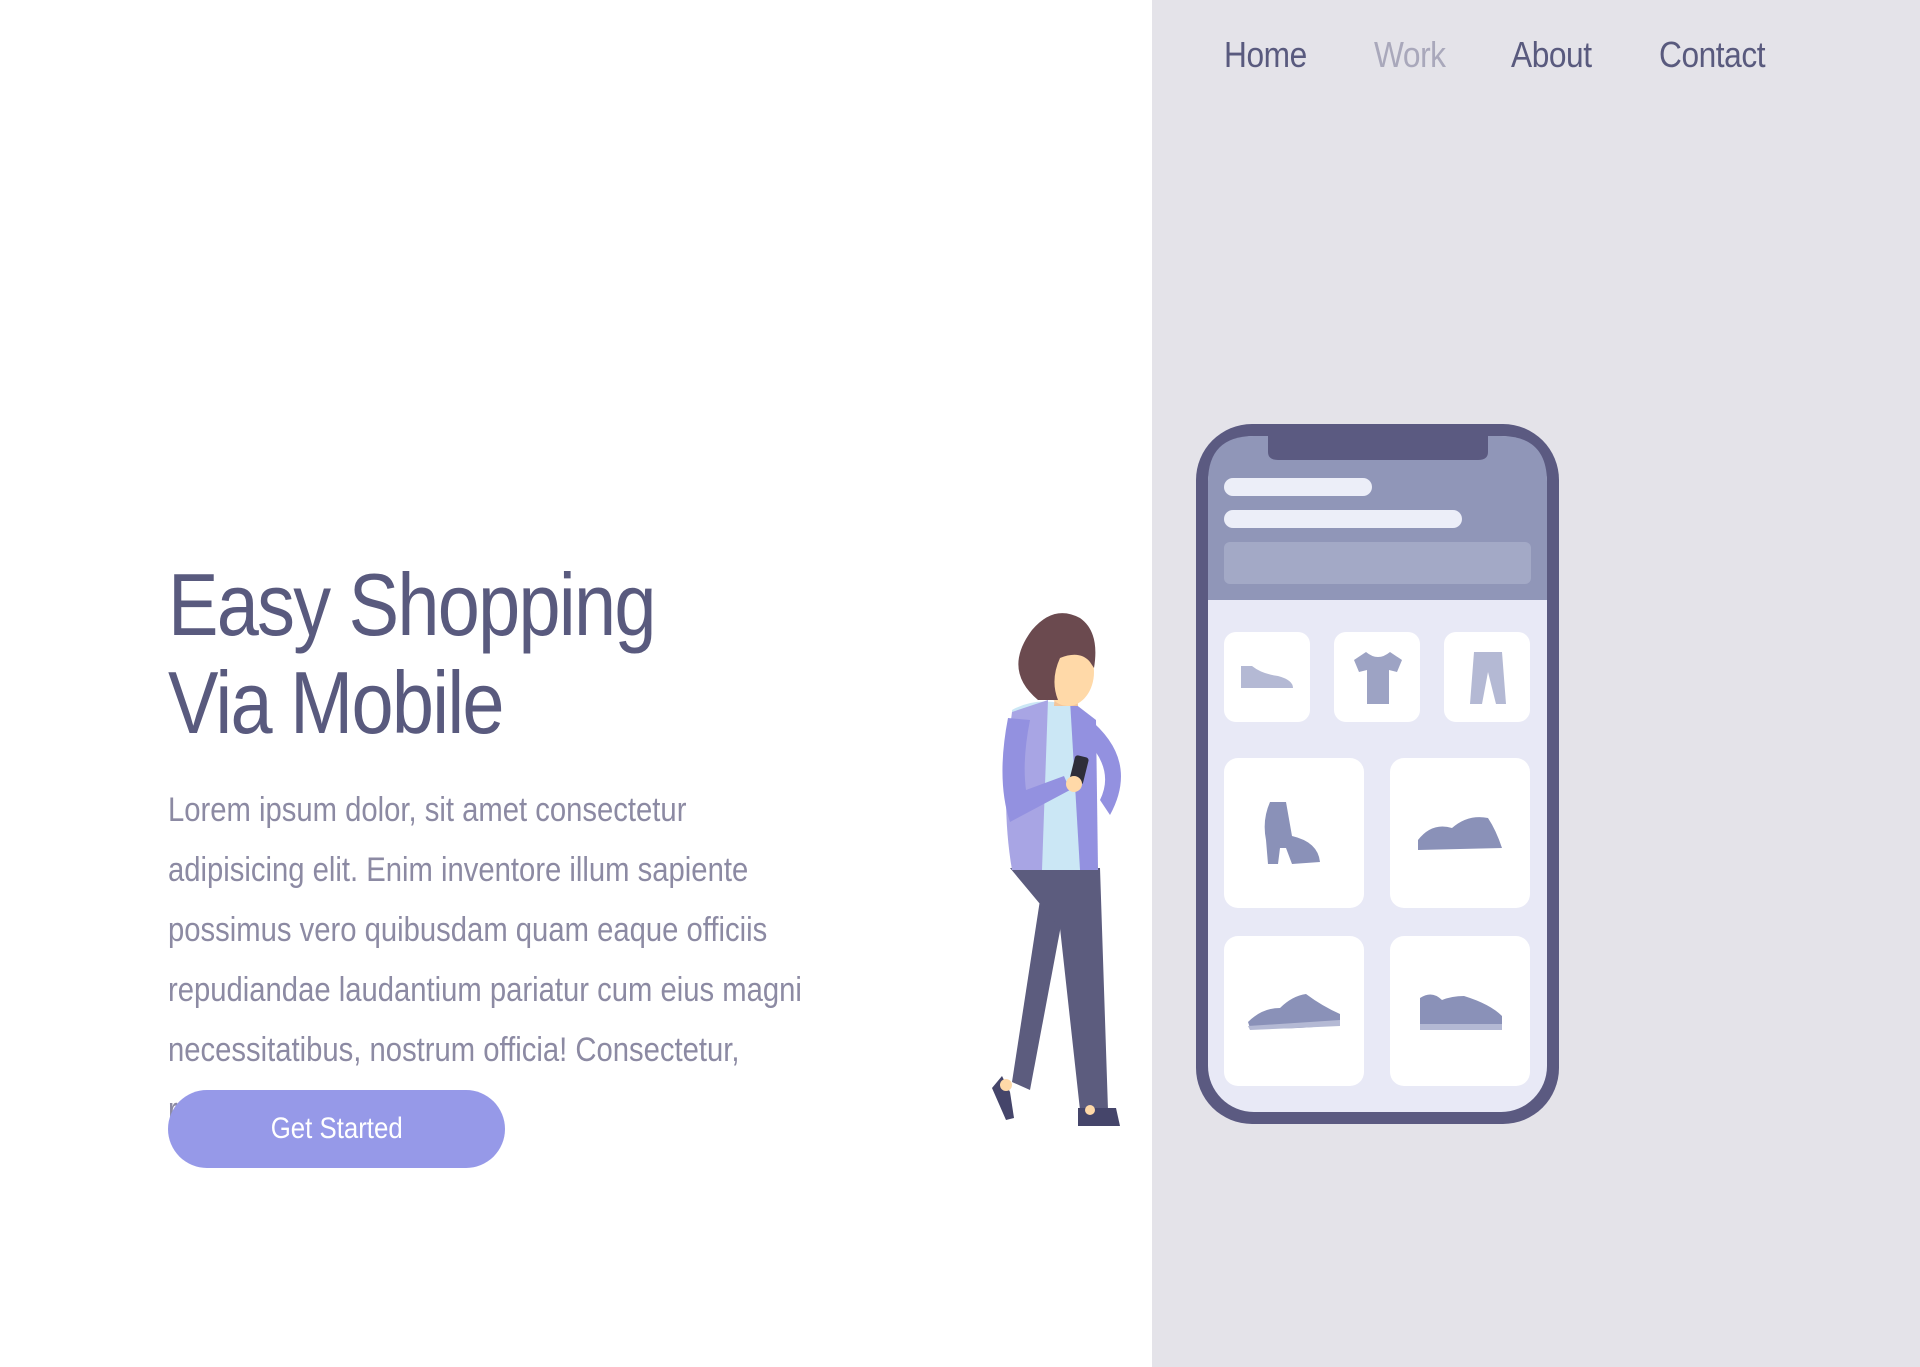 The height and width of the screenshot is (1367, 1920). I want to click on nav-home-link: Home, so click(1265, 55).